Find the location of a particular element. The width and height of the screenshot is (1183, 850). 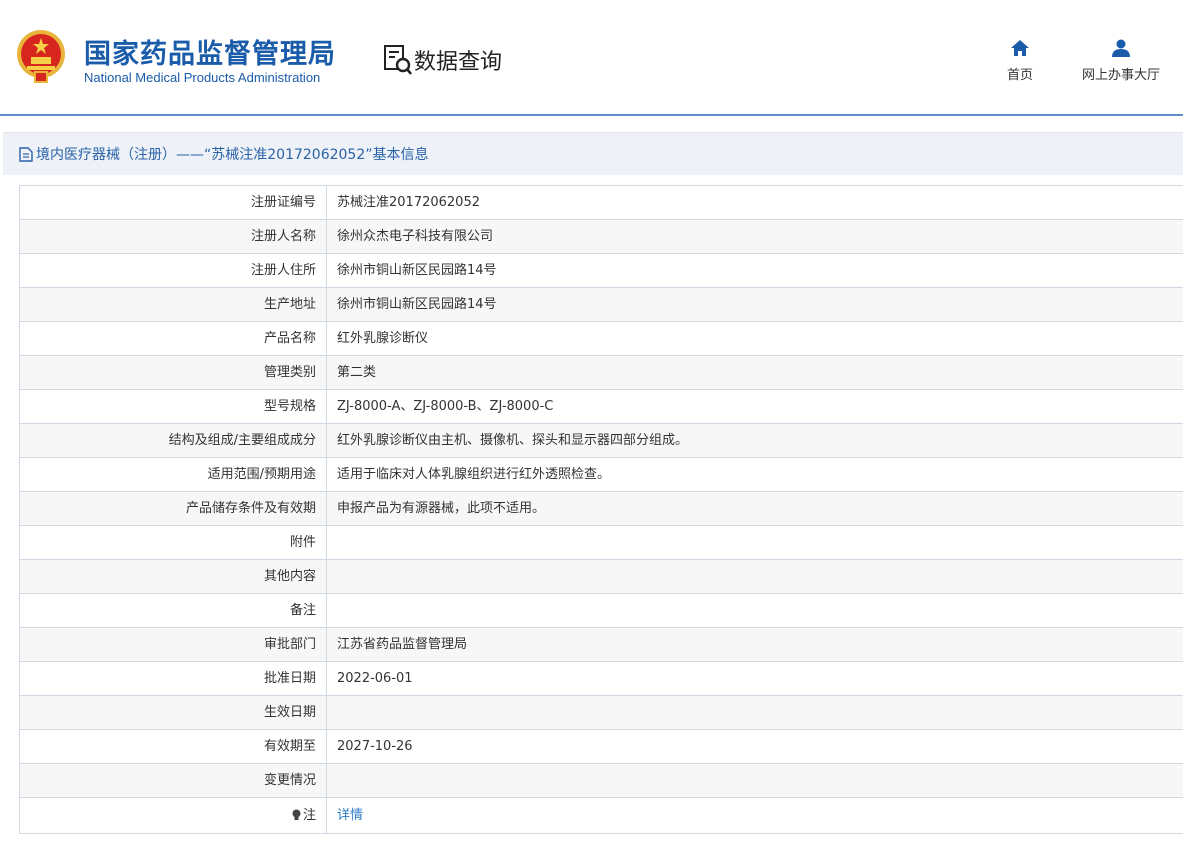

note-label: 注 is located at coordinates (309, 815).